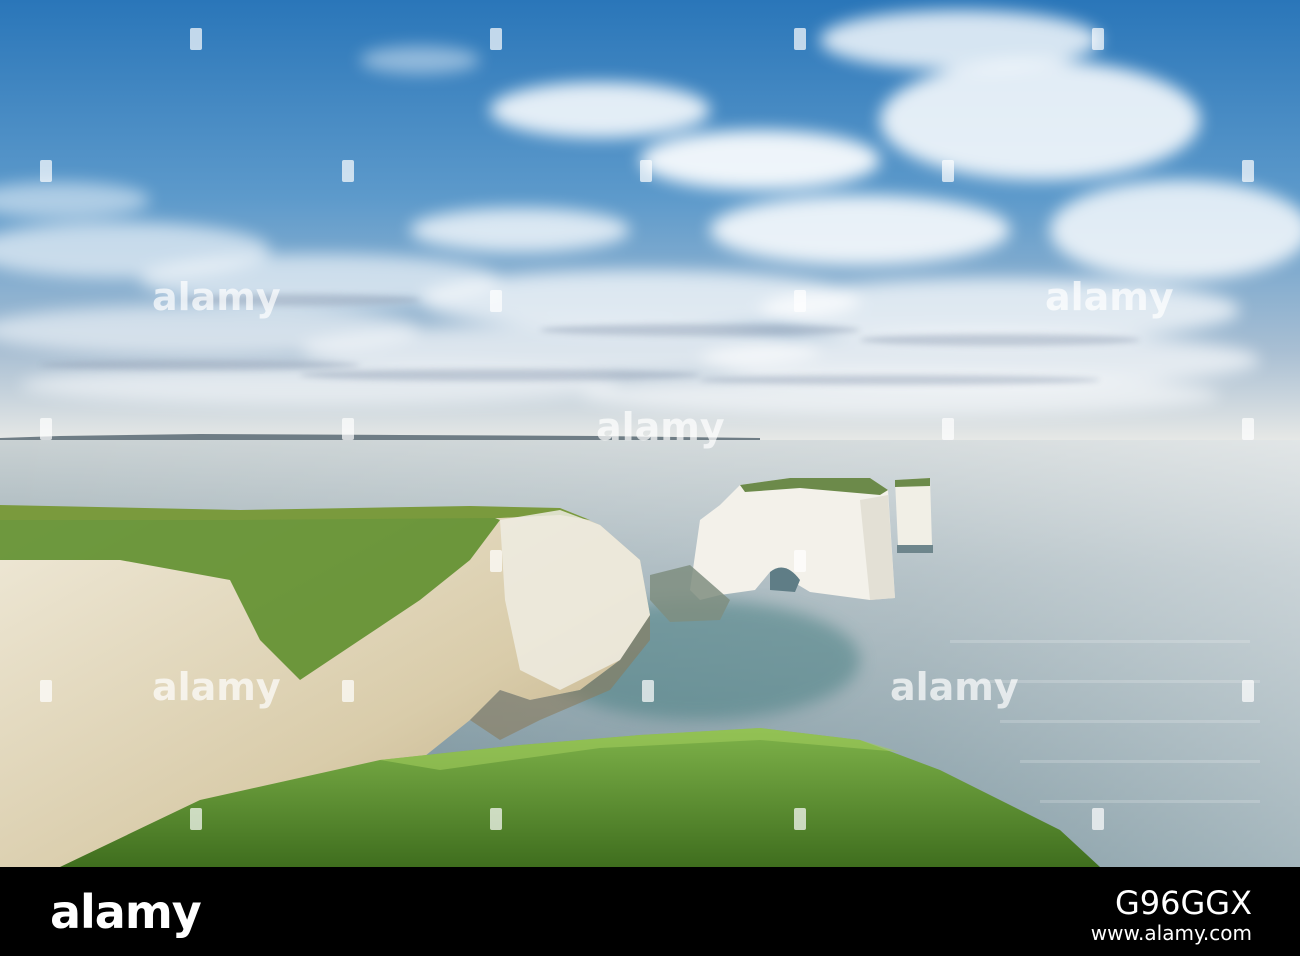 The height and width of the screenshot is (956, 1300). What do you see at coordinates (1171, 933) in the screenshot?
I see `site-url-label: www.alamy.com` at bounding box center [1171, 933].